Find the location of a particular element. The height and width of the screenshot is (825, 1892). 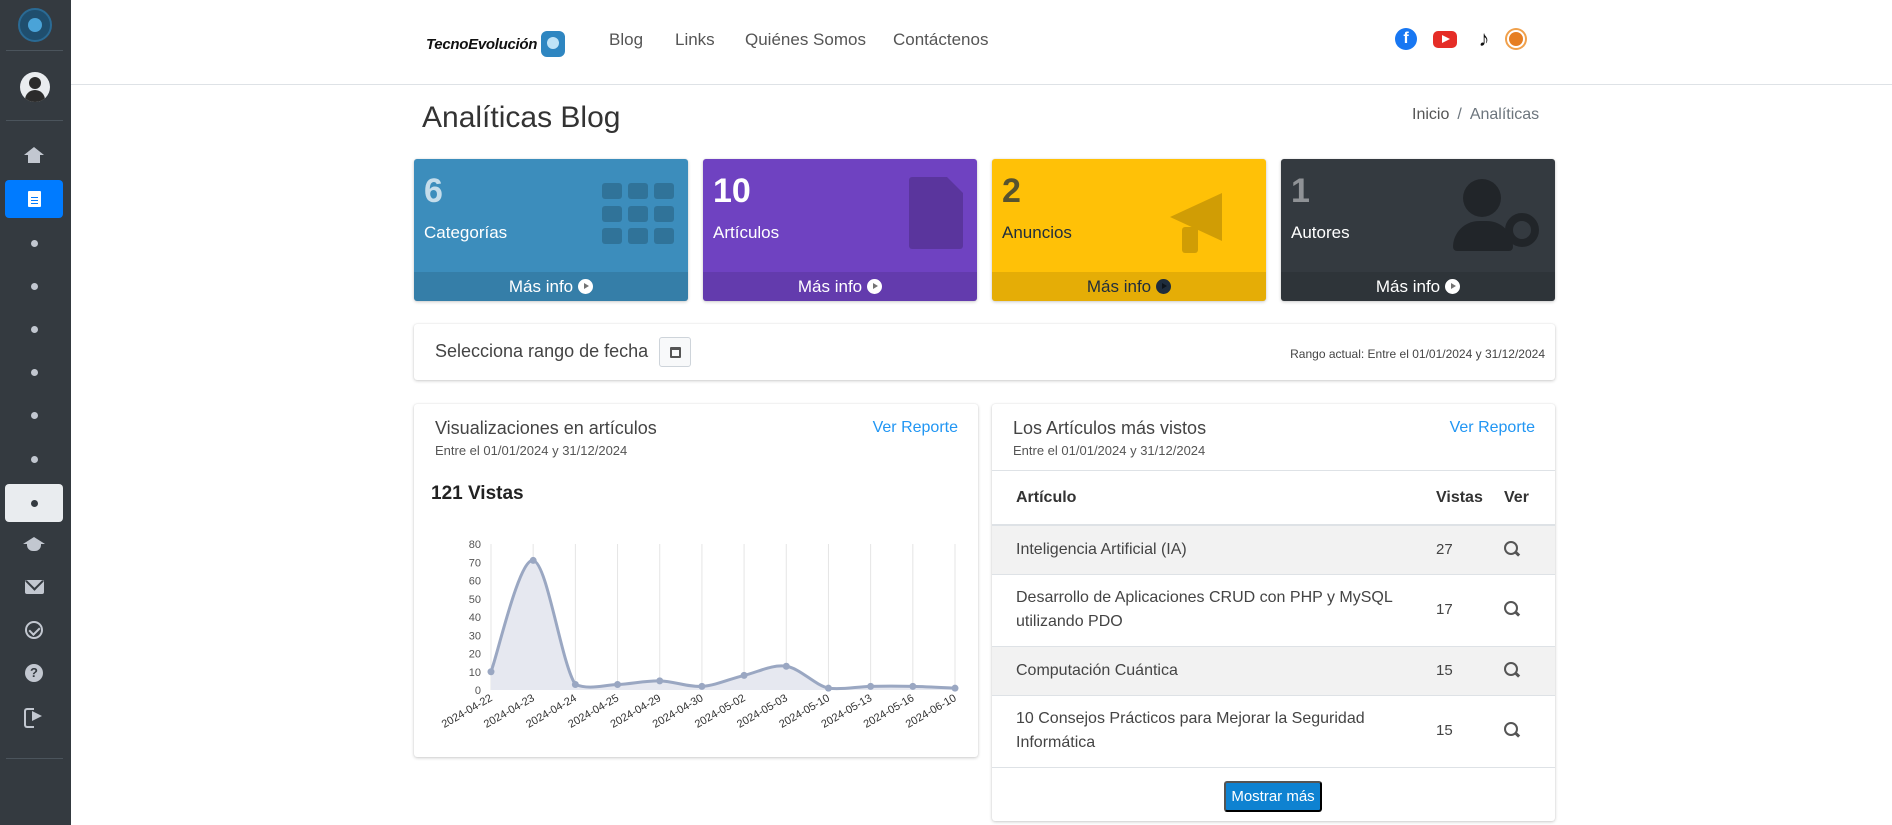

sign-out-icon is located at coordinates (34, 718).